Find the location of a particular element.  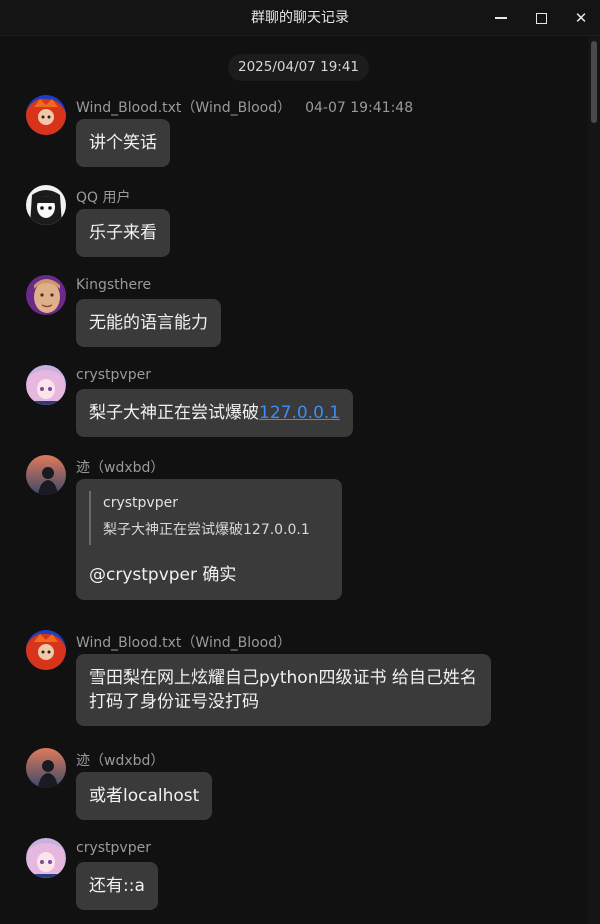

maximize-icon is located at coordinates (541, 18).